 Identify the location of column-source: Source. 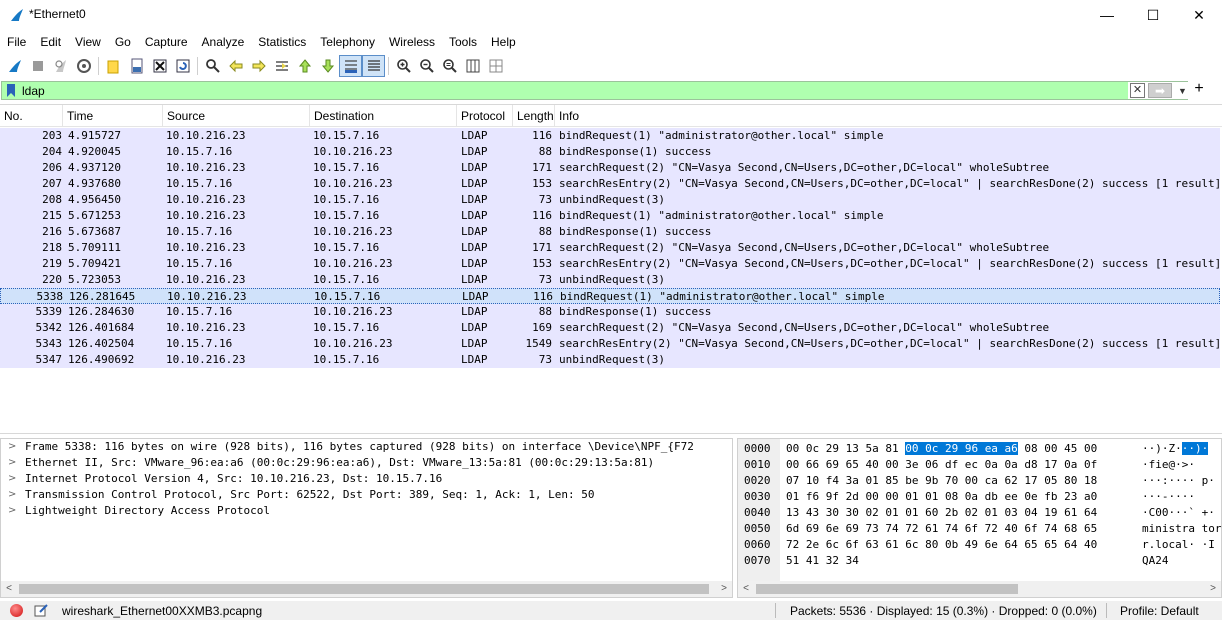
(236, 116).